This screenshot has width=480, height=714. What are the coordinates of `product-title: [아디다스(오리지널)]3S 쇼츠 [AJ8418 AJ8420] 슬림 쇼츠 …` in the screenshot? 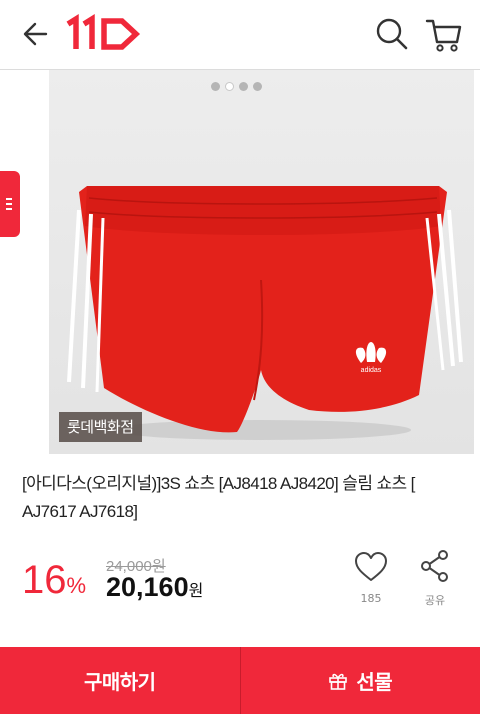 It's located at (218, 497).